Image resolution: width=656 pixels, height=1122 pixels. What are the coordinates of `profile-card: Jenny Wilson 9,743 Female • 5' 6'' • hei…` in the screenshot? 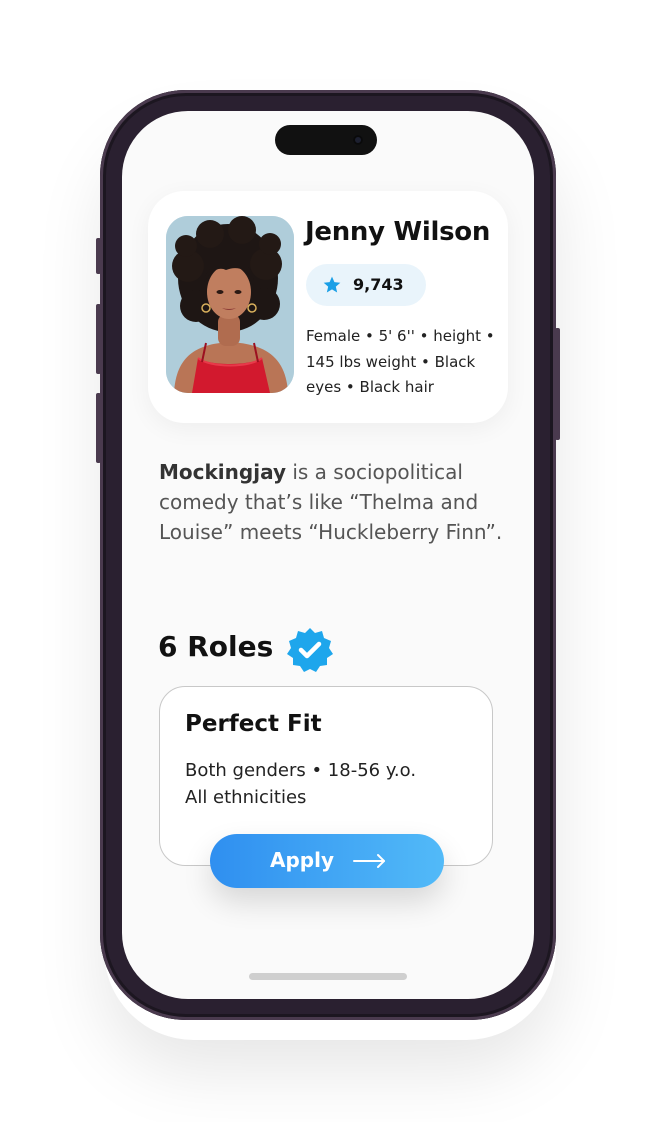 It's located at (328, 307).